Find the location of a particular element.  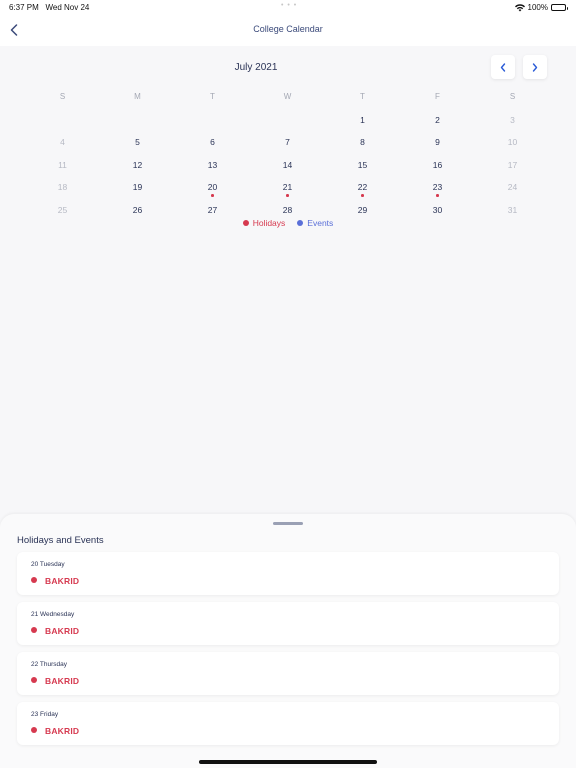

calendar-day: 2 is located at coordinates (437, 122).